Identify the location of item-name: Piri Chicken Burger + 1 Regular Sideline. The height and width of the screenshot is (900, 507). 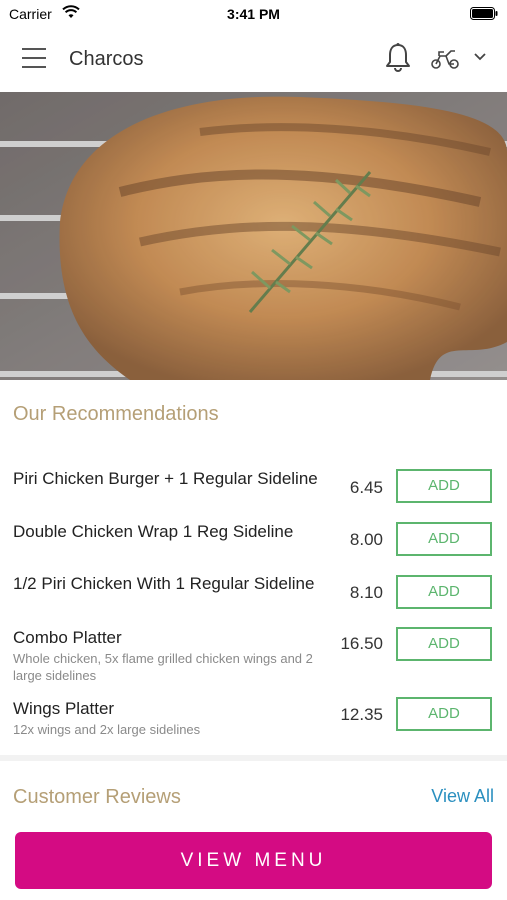
(165, 478).